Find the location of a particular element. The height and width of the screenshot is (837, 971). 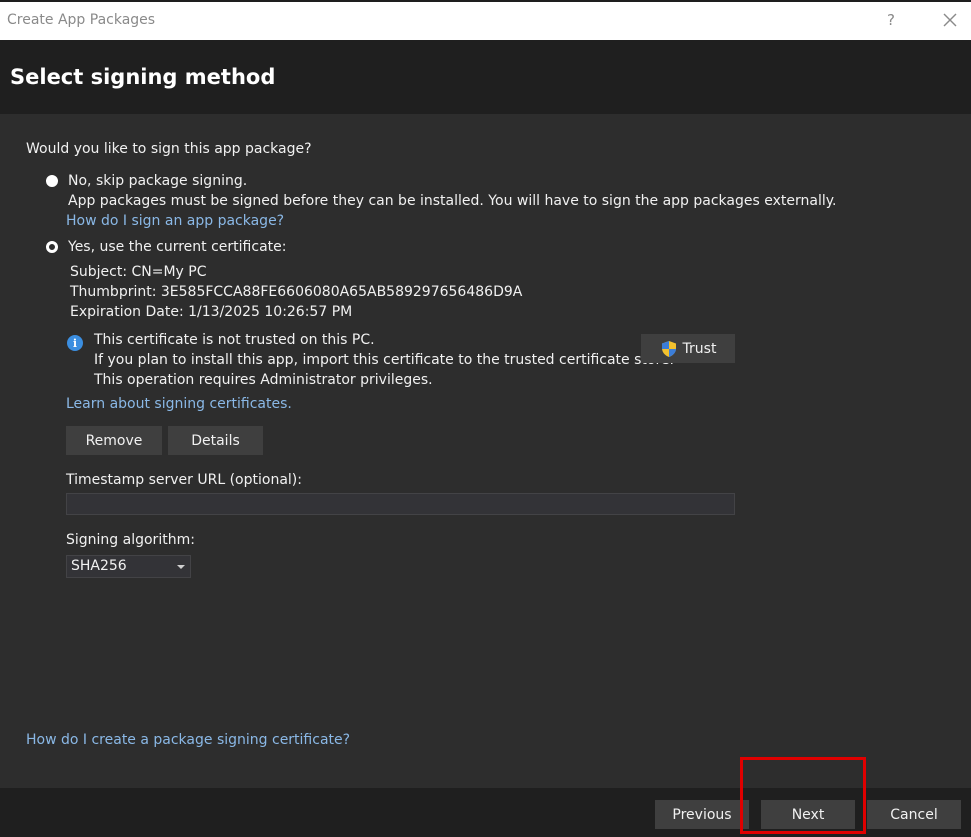

window-title: Create App Packages is located at coordinates (81, 20).